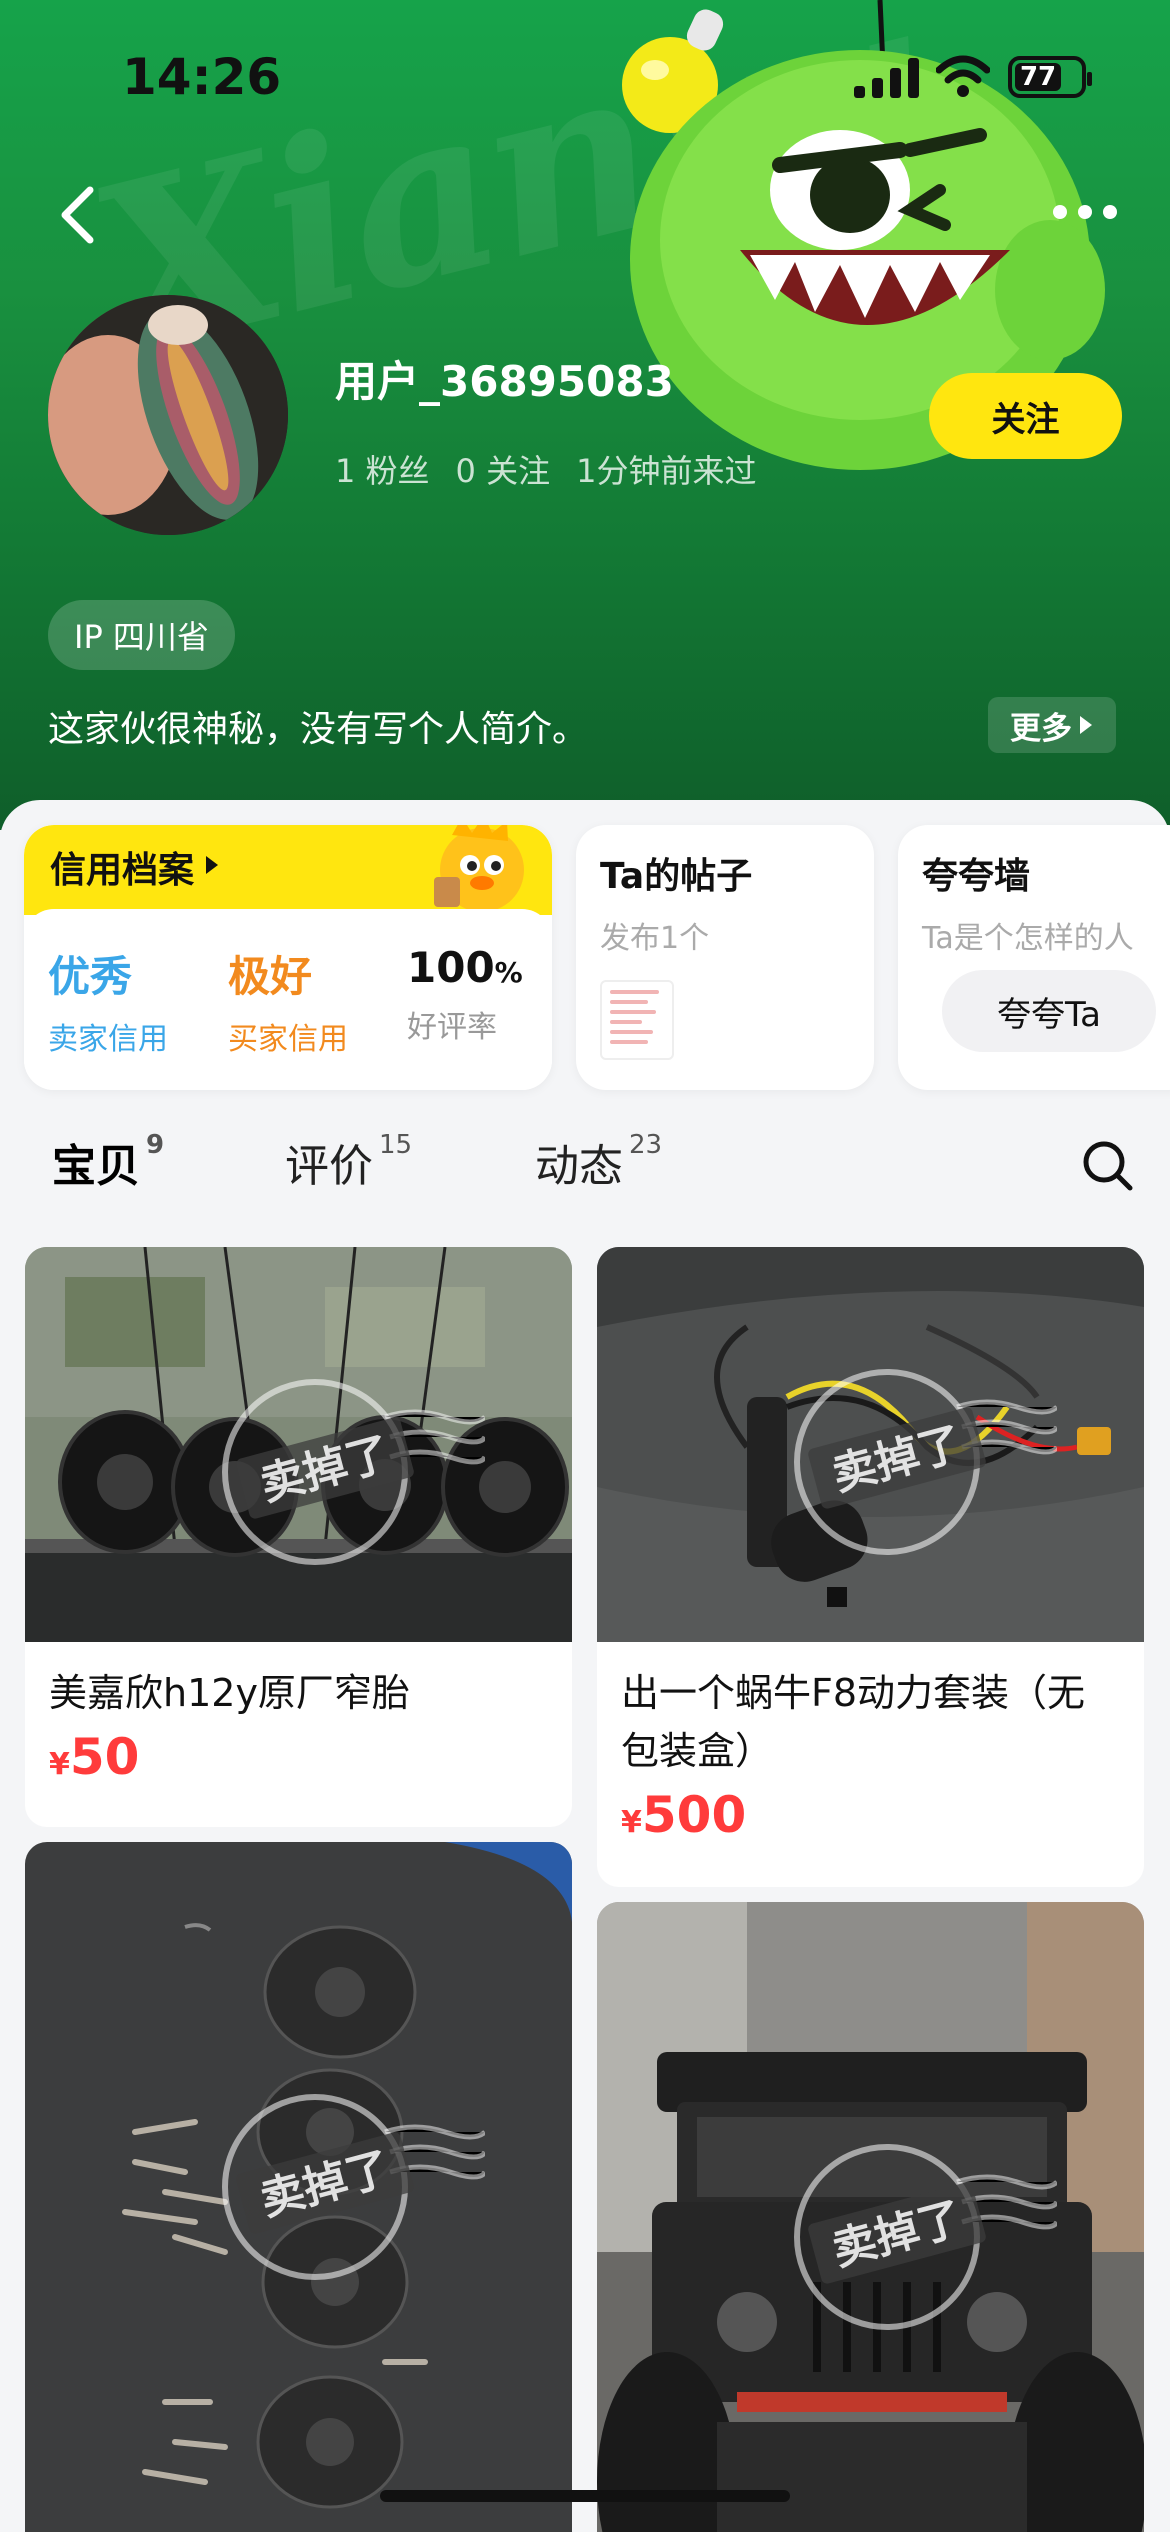 The height and width of the screenshot is (2532, 1170). Describe the element at coordinates (396, 1145) in the screenshot. I see `tab-reviews-count: 15` at that location.